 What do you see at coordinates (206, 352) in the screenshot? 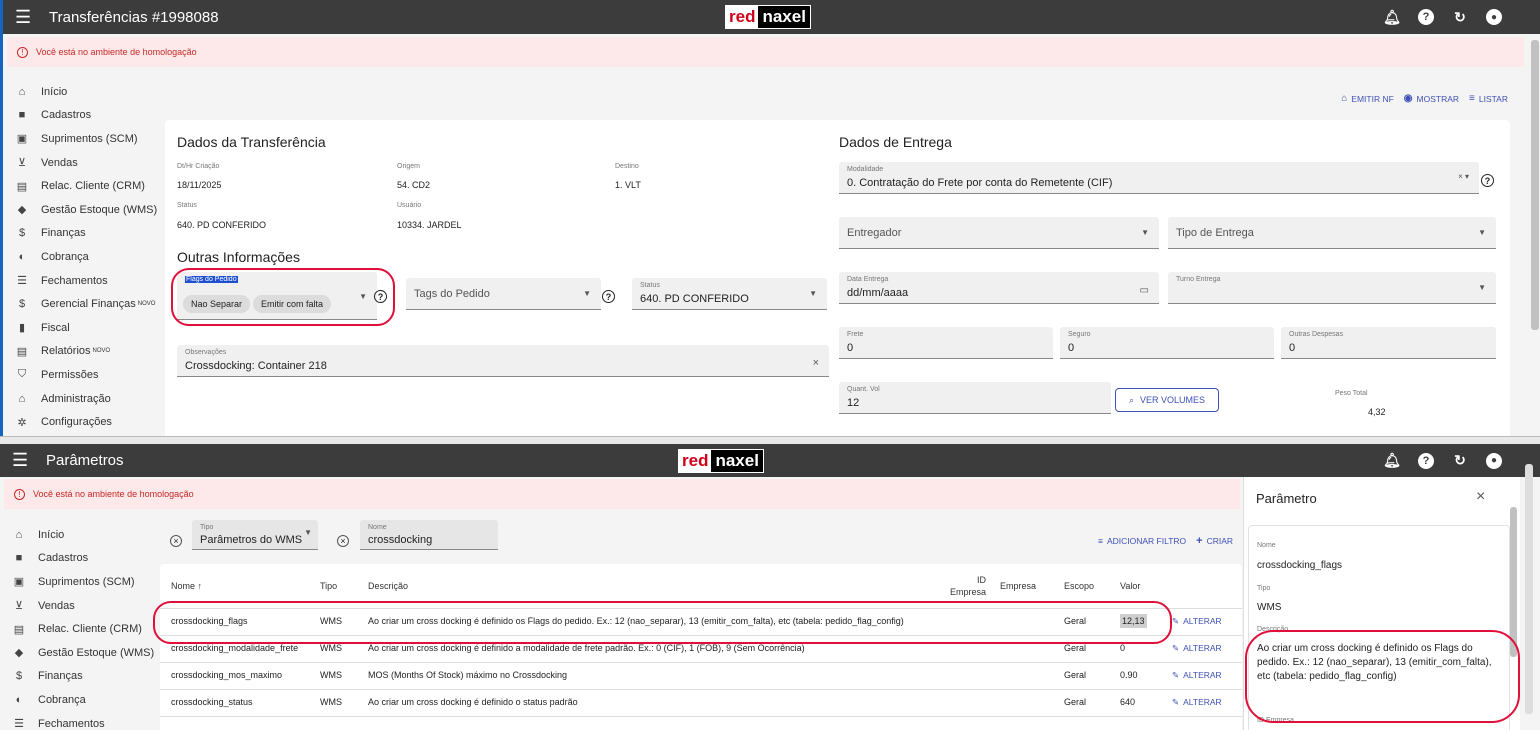
I see `obs-label: Observações` at bounding box center [206, 352].